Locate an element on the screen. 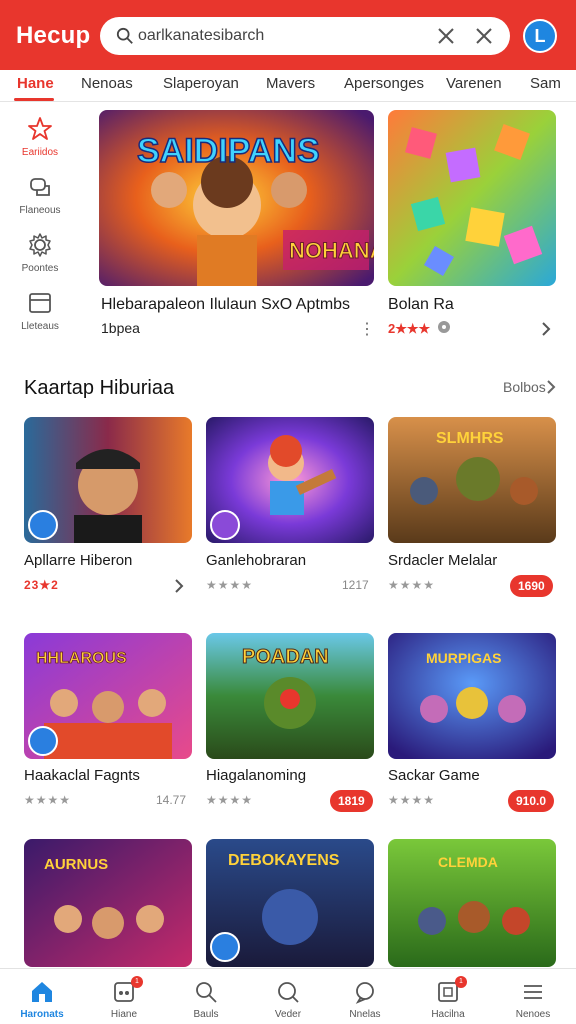 Image resolution: width=576 pixels, height=1024 pixels. game-meta: 14.77 is located at coordinates (171, 800).